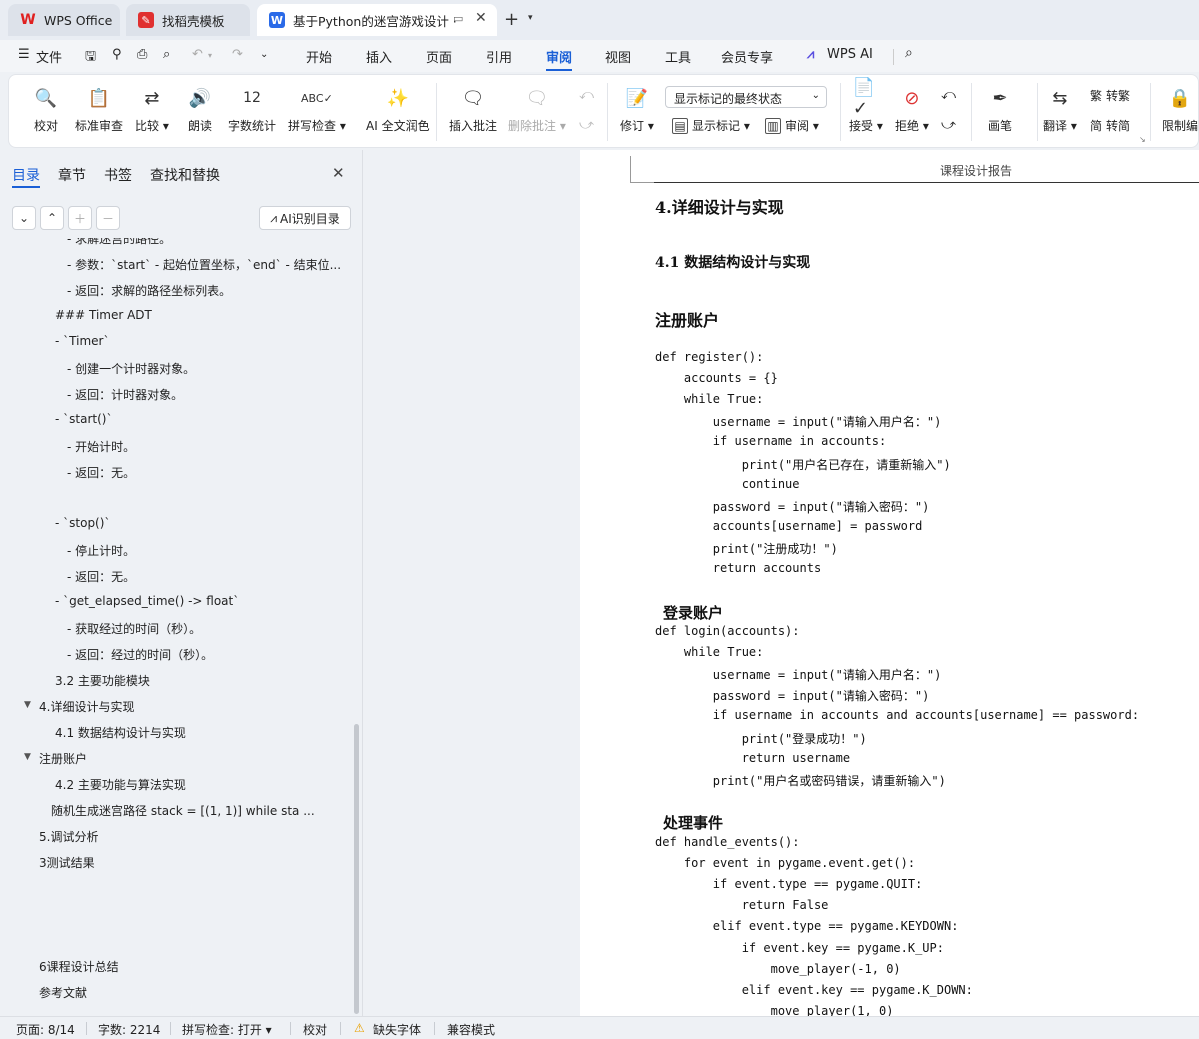  I want to click on menu-insert: 插入, so click(379, 56).